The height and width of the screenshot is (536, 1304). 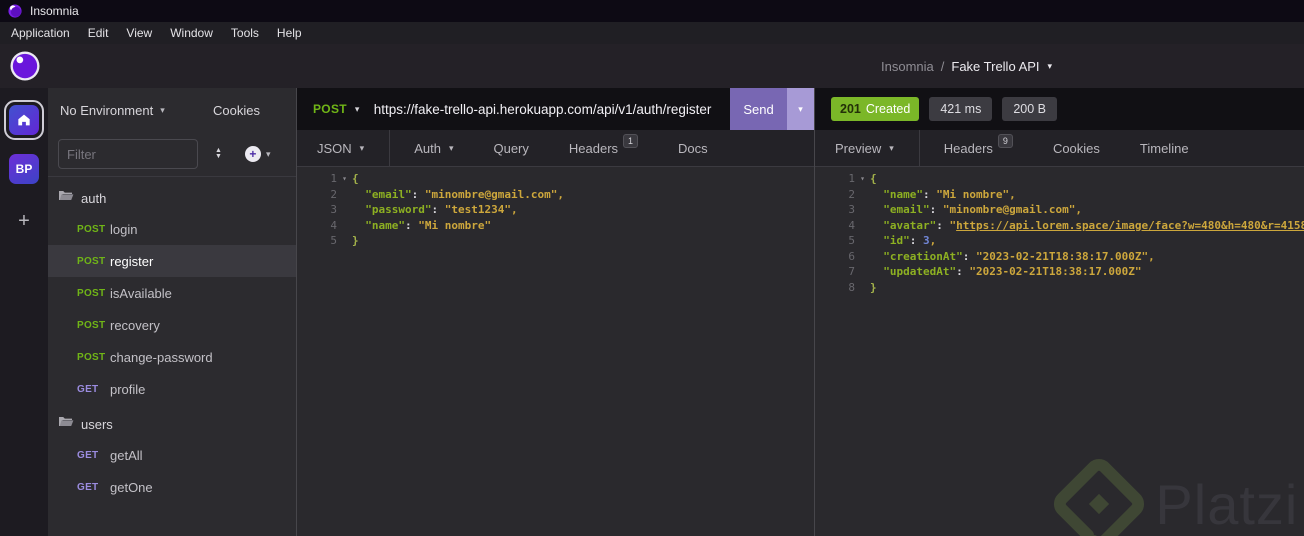 I want to click on request-name: recovery, so click(x=135, y=325).